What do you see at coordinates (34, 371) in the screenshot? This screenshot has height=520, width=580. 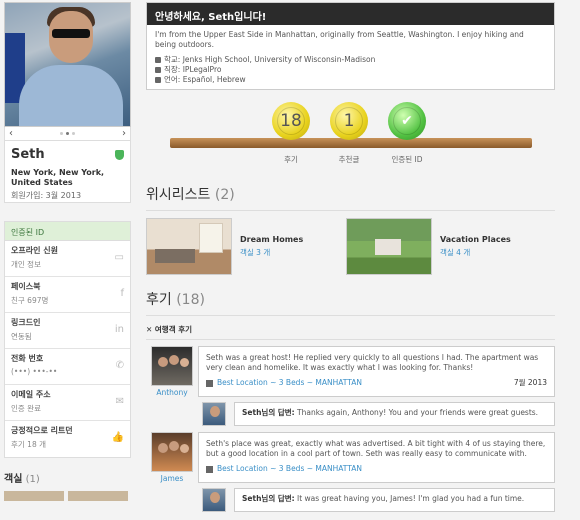 I see `verification-sub: (•••) •••-••` at bounding box center [34, 371].